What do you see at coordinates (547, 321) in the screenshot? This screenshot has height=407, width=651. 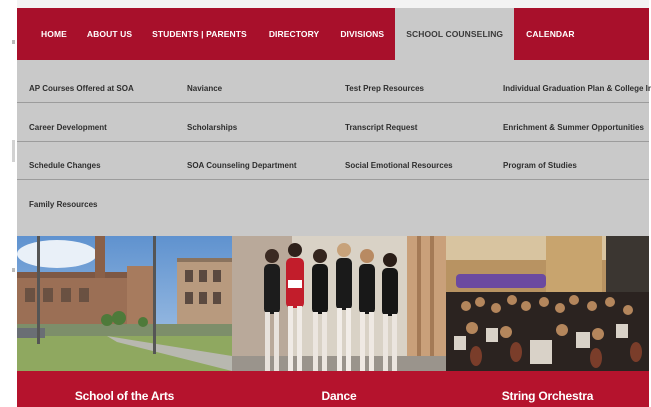 I see `photo-card-string-orchestra: String Orchestra` at bounding box center [547, 321].